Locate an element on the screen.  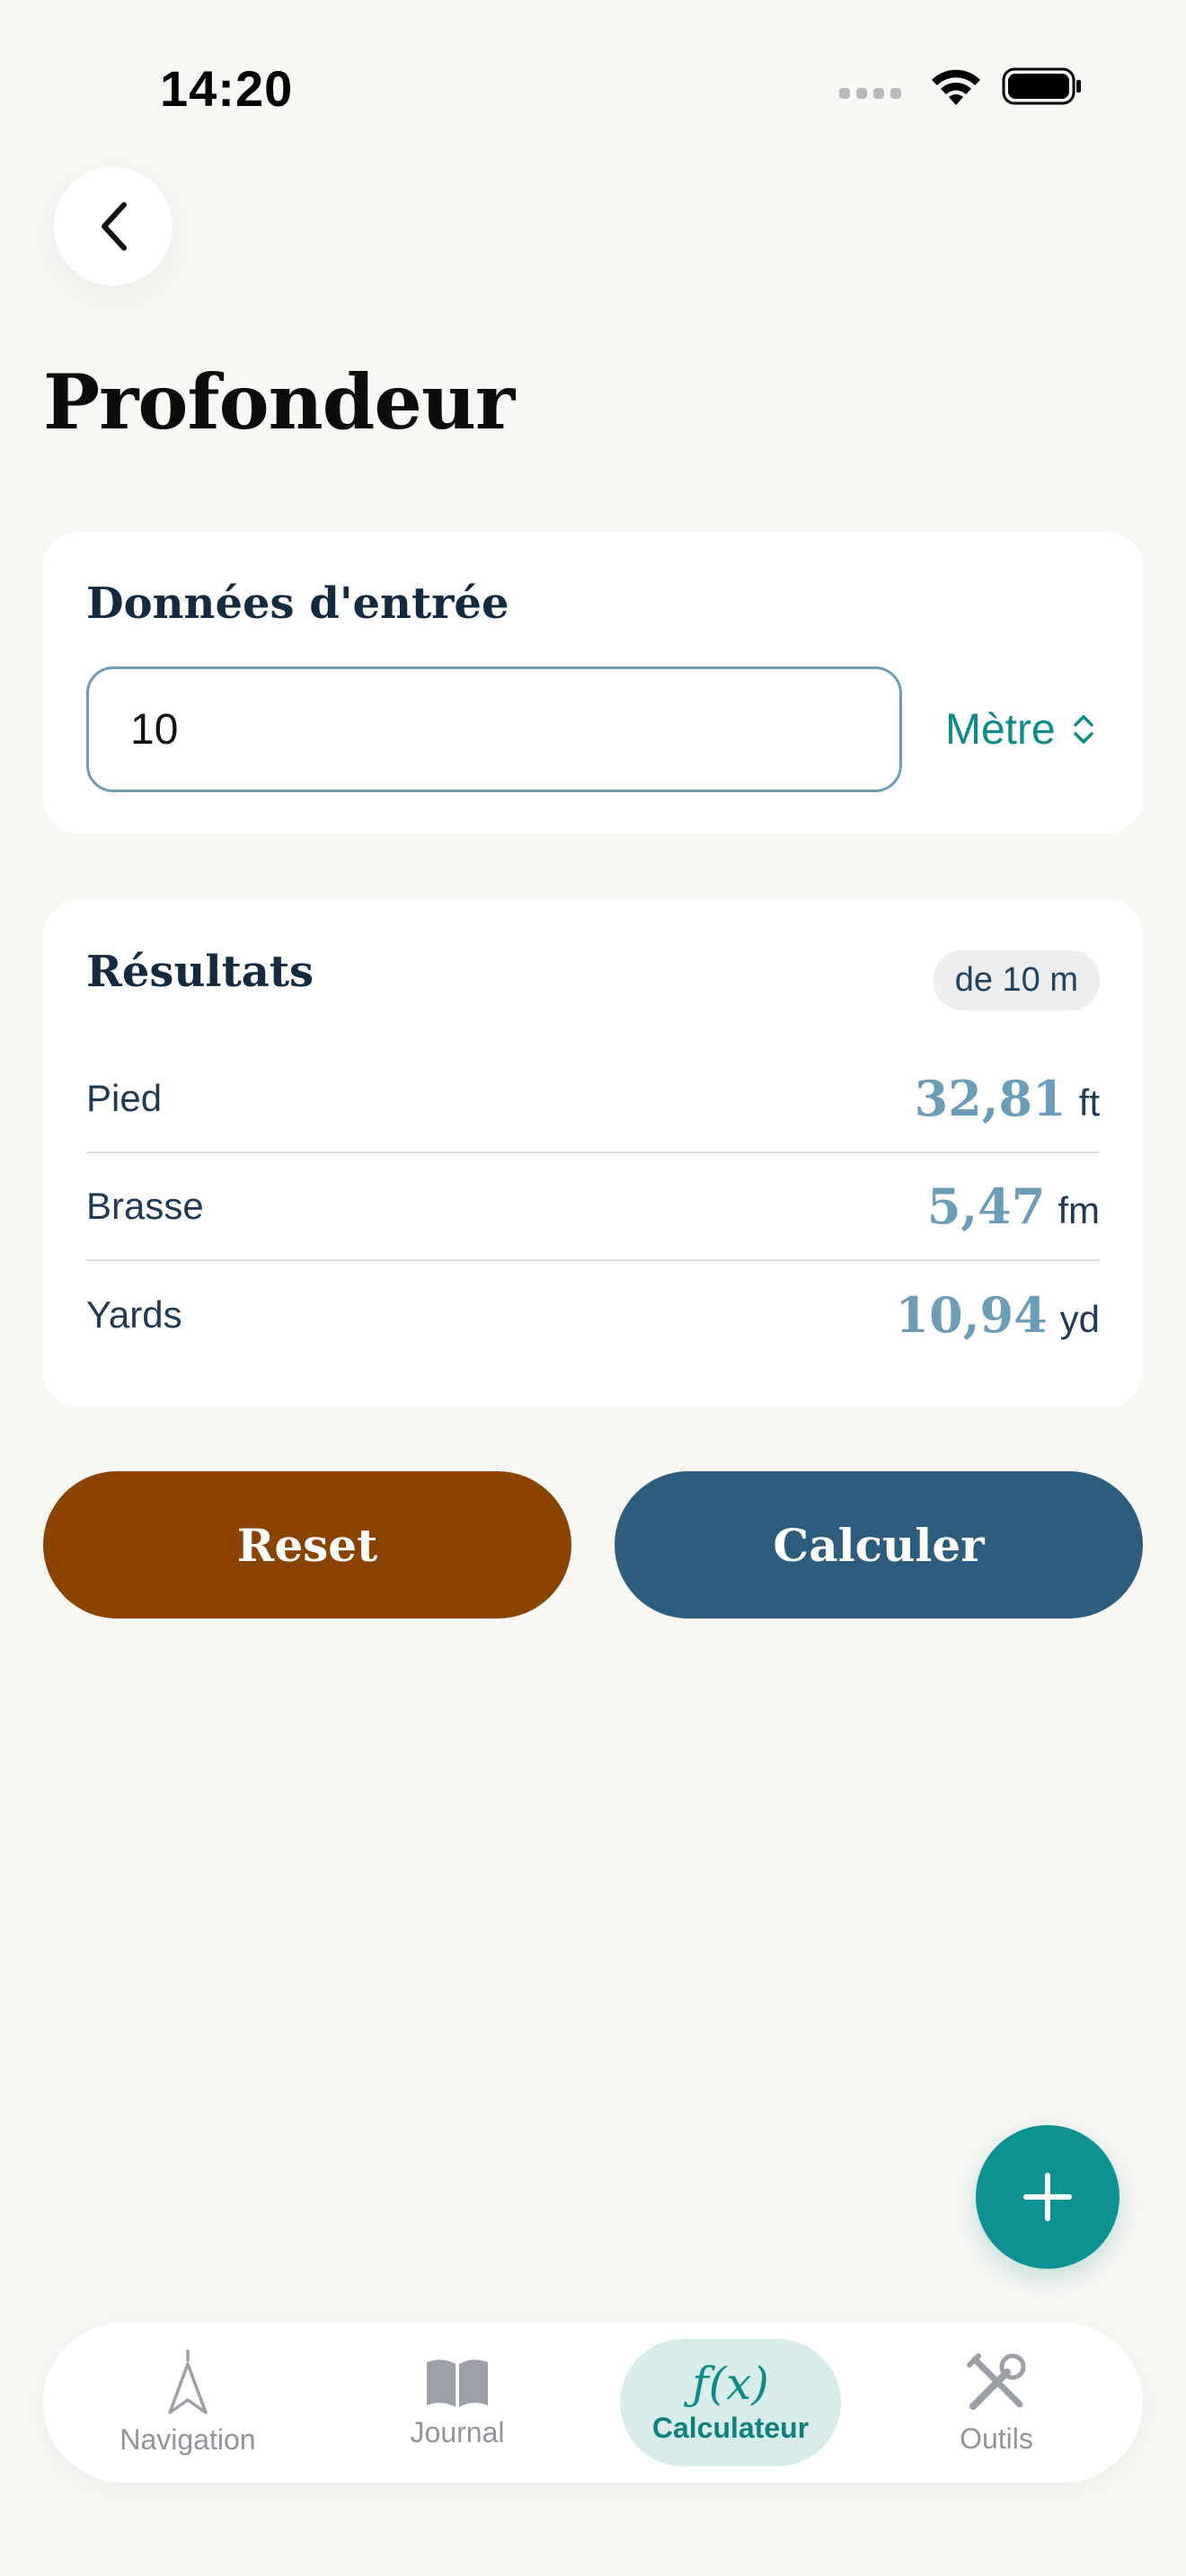
result-label: Brasse is located at coordinates (145, 1206).